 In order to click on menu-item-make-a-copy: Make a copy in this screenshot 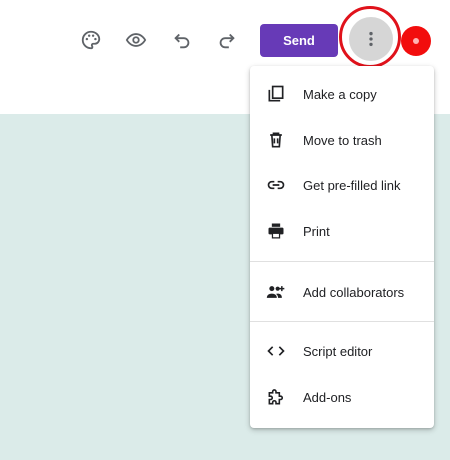, I will do `click(342, 94)`.